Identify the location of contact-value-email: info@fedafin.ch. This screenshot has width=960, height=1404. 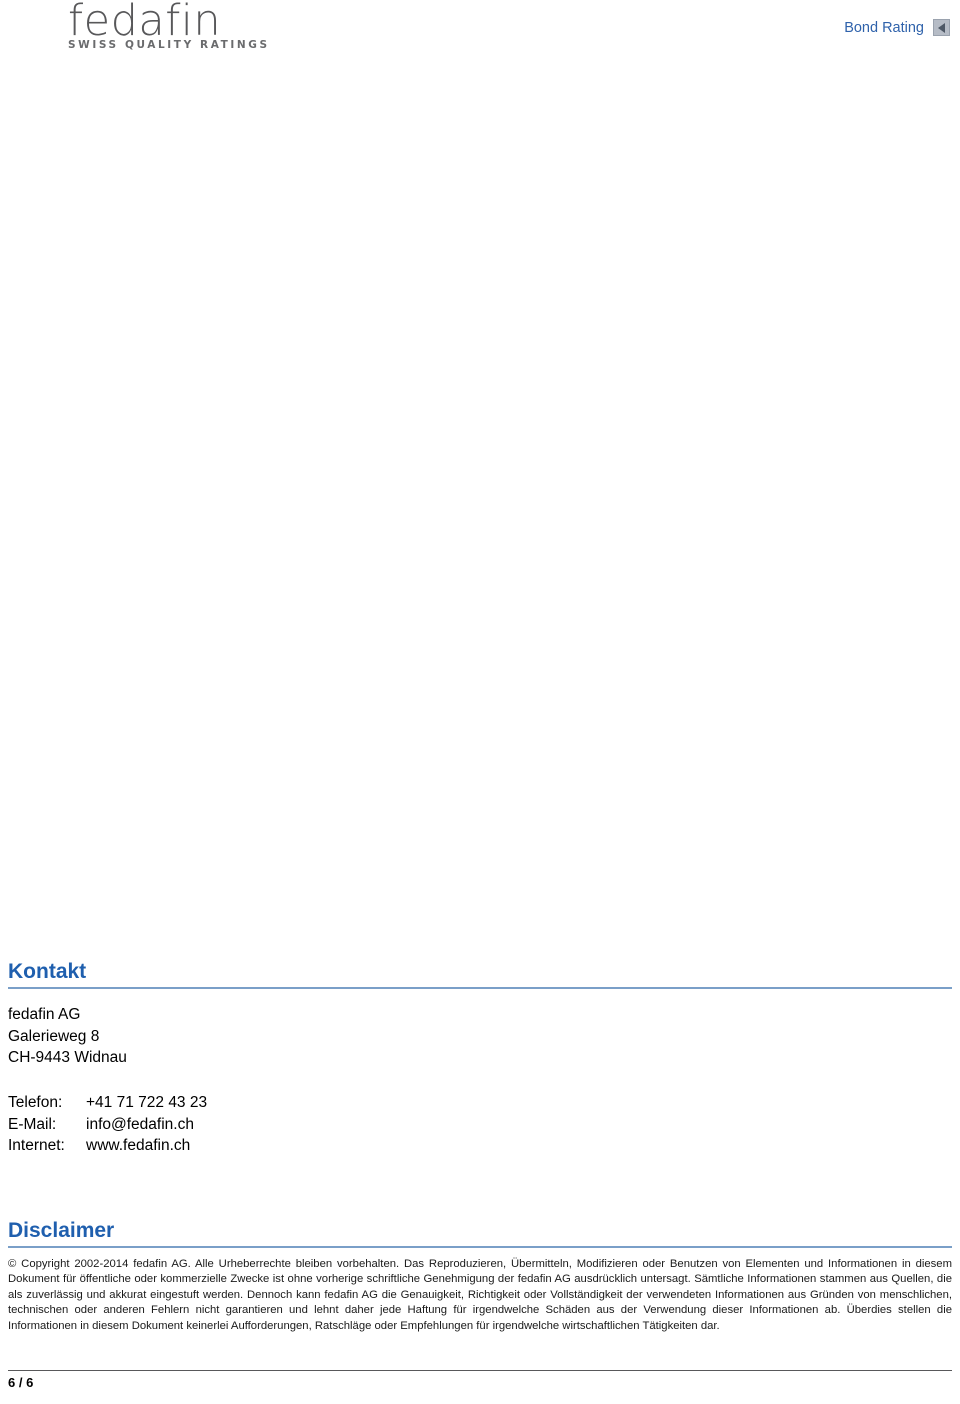
(146, 1125).